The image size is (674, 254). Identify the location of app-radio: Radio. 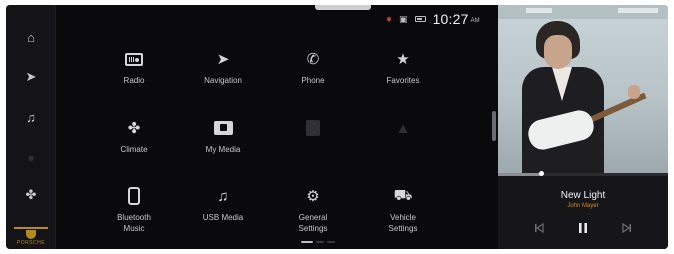
(134, 77).